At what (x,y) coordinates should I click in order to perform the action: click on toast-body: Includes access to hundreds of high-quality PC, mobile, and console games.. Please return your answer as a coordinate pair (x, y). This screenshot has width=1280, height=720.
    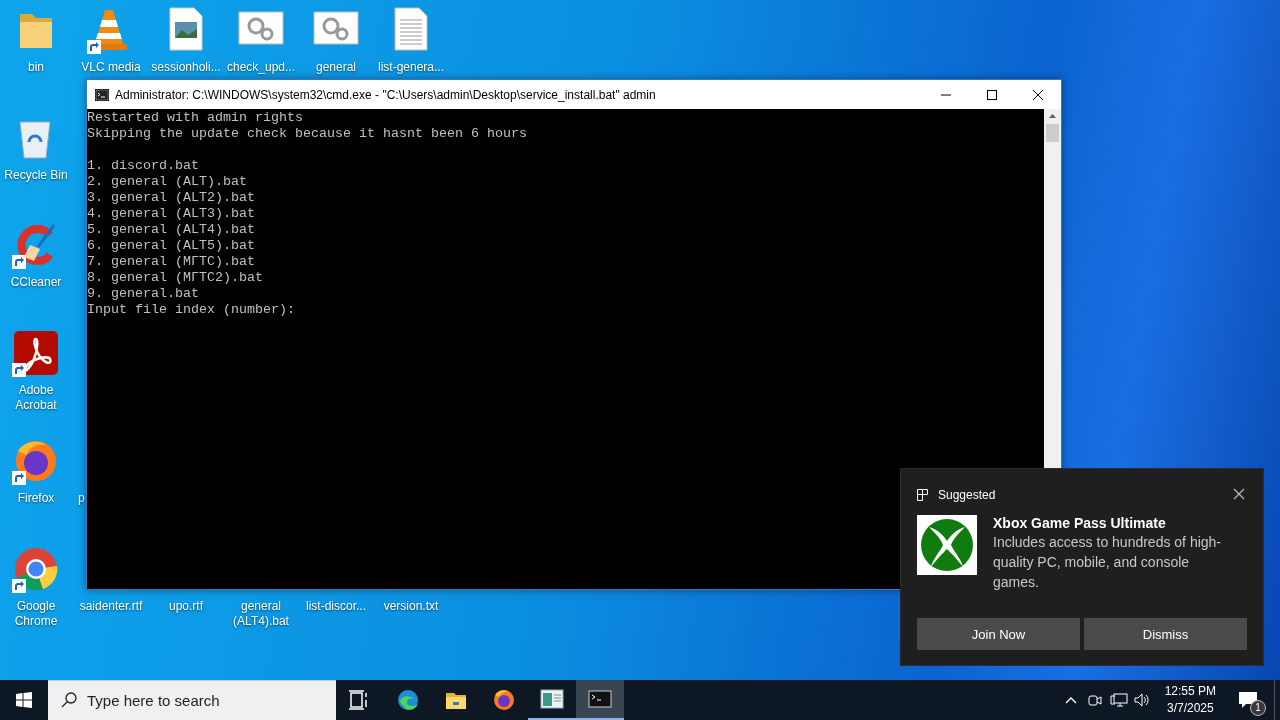
    Looking at the image, I should click on (1108, 562).